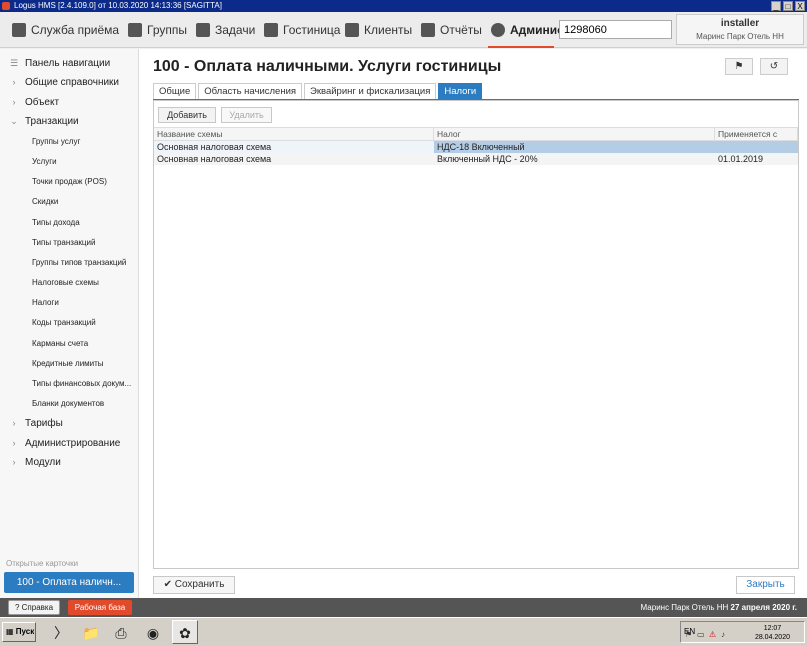 The image size is (807, 646). I want to click on delete-button: Удалить, so click(246, 115).